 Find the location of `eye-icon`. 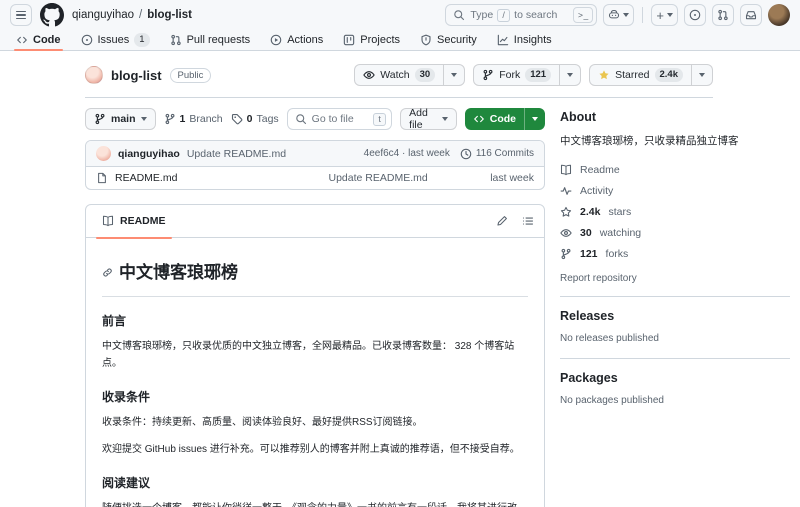

eye-icon is located at coordinates (566, 233).